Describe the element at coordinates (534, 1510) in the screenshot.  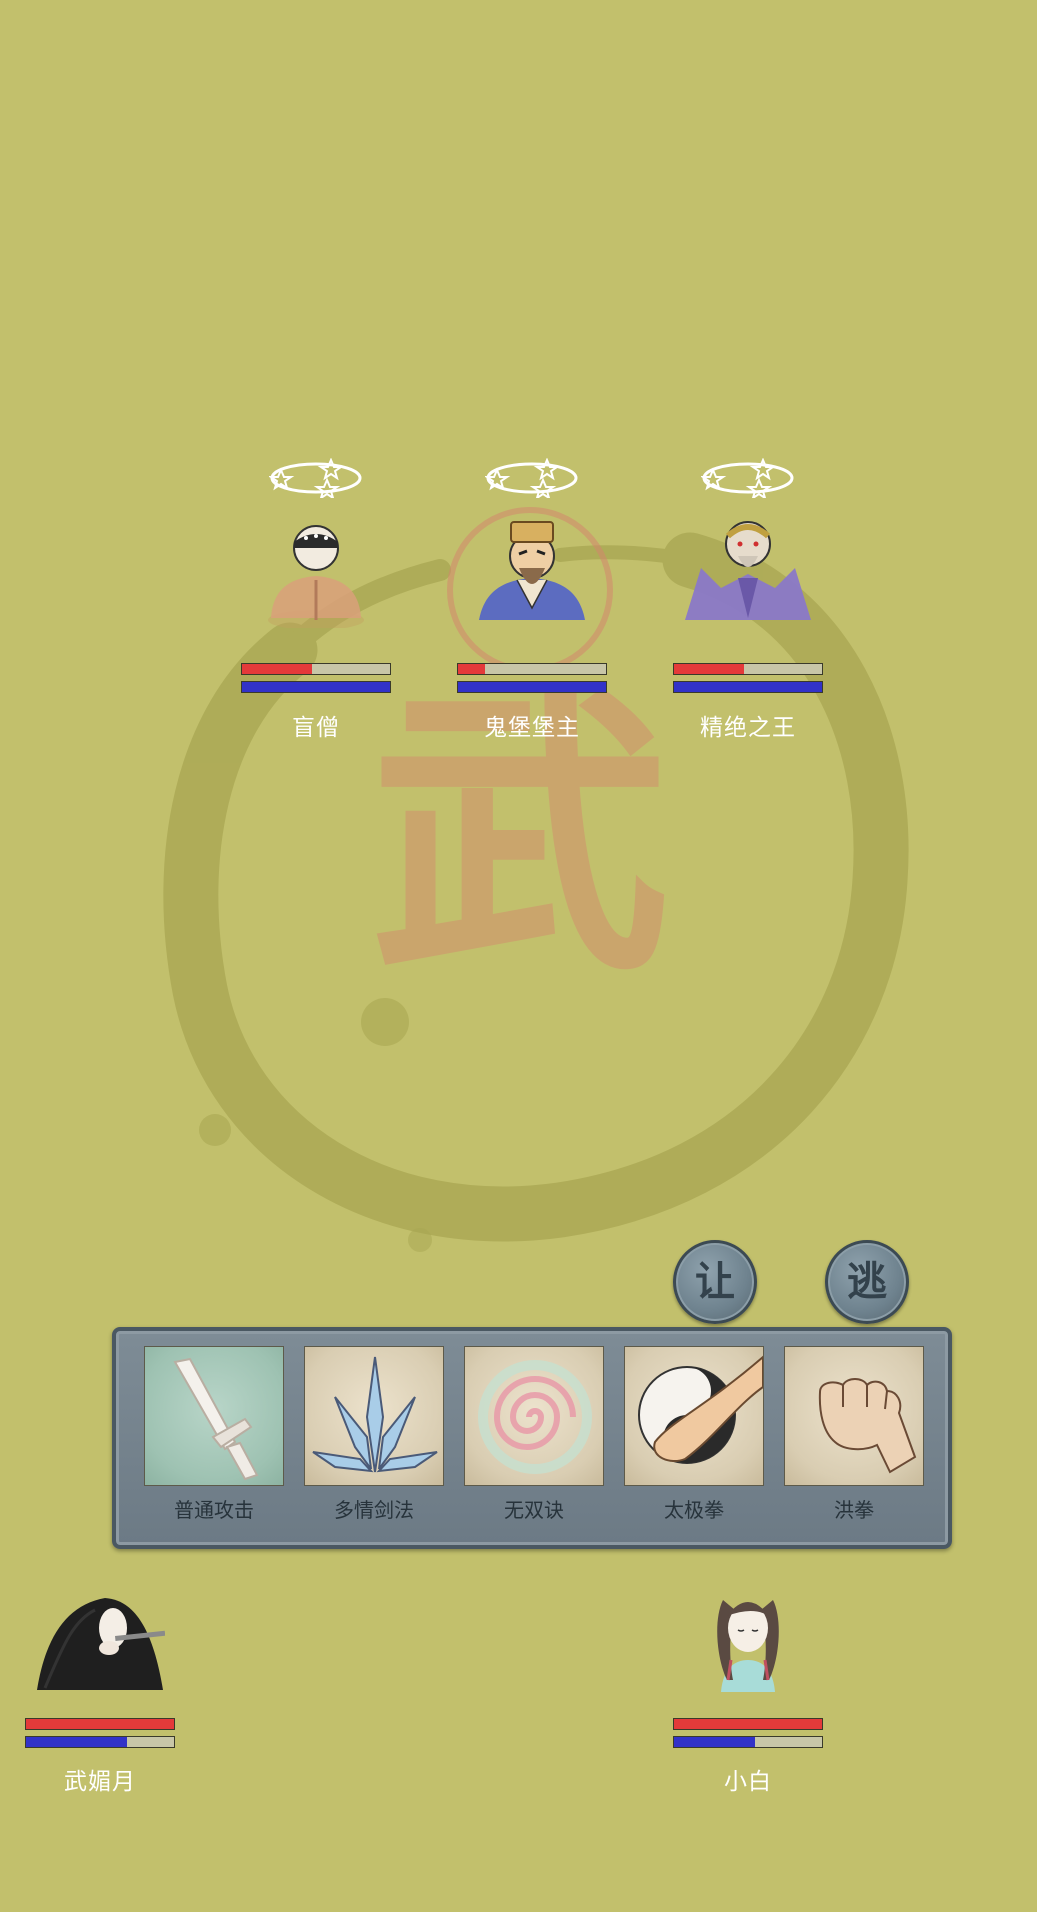
I see `skill-label: 无双诀` at that location.